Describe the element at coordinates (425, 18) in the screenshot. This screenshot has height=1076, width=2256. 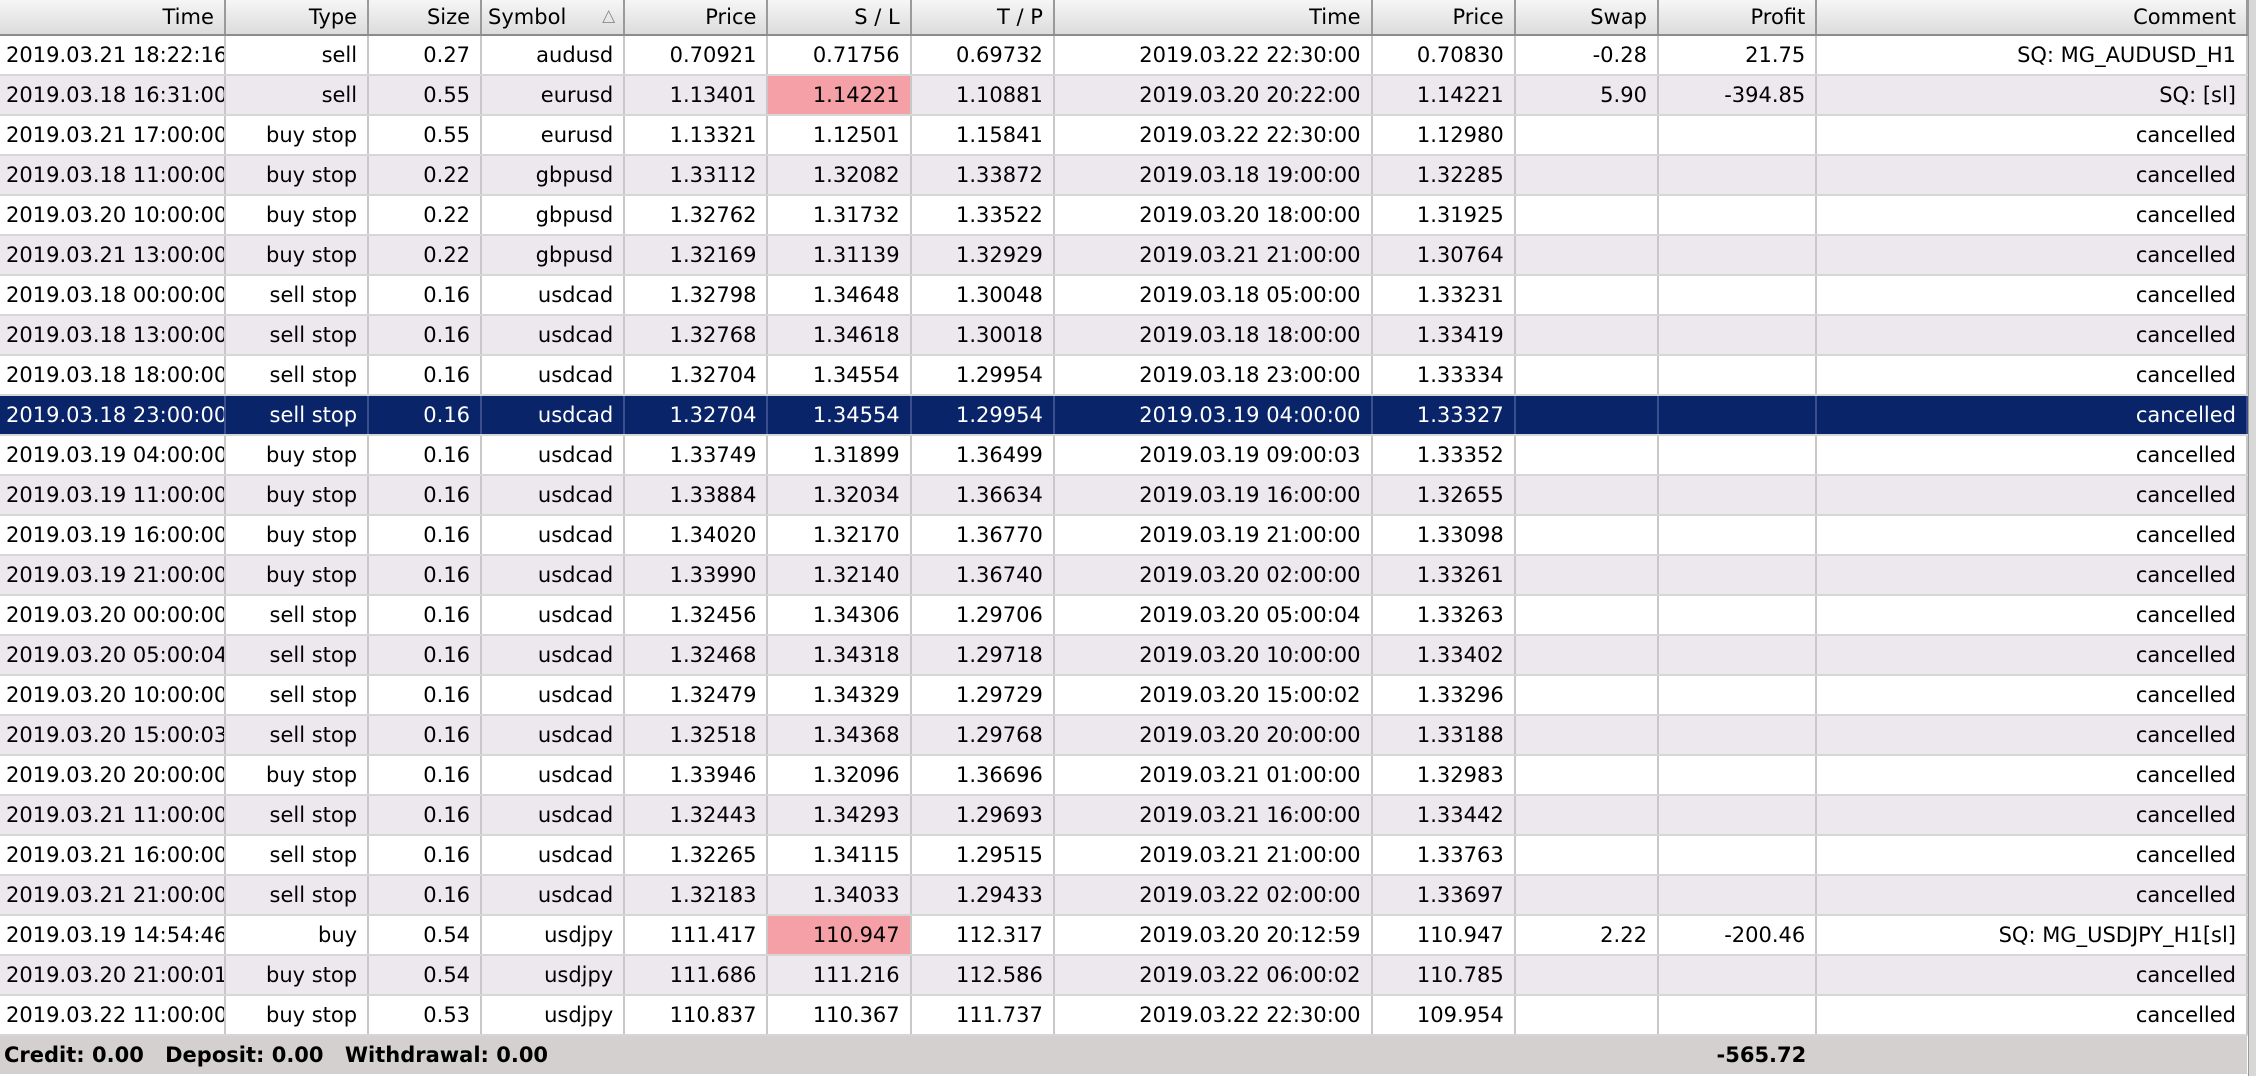
I see `column-header-size: Size` at that location.